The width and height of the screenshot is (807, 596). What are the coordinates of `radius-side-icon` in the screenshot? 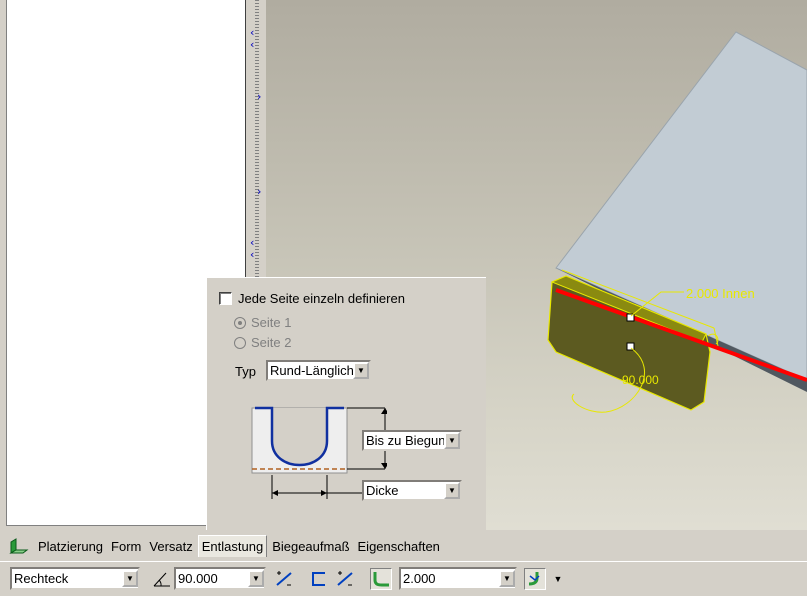 It's located at (535, 579).